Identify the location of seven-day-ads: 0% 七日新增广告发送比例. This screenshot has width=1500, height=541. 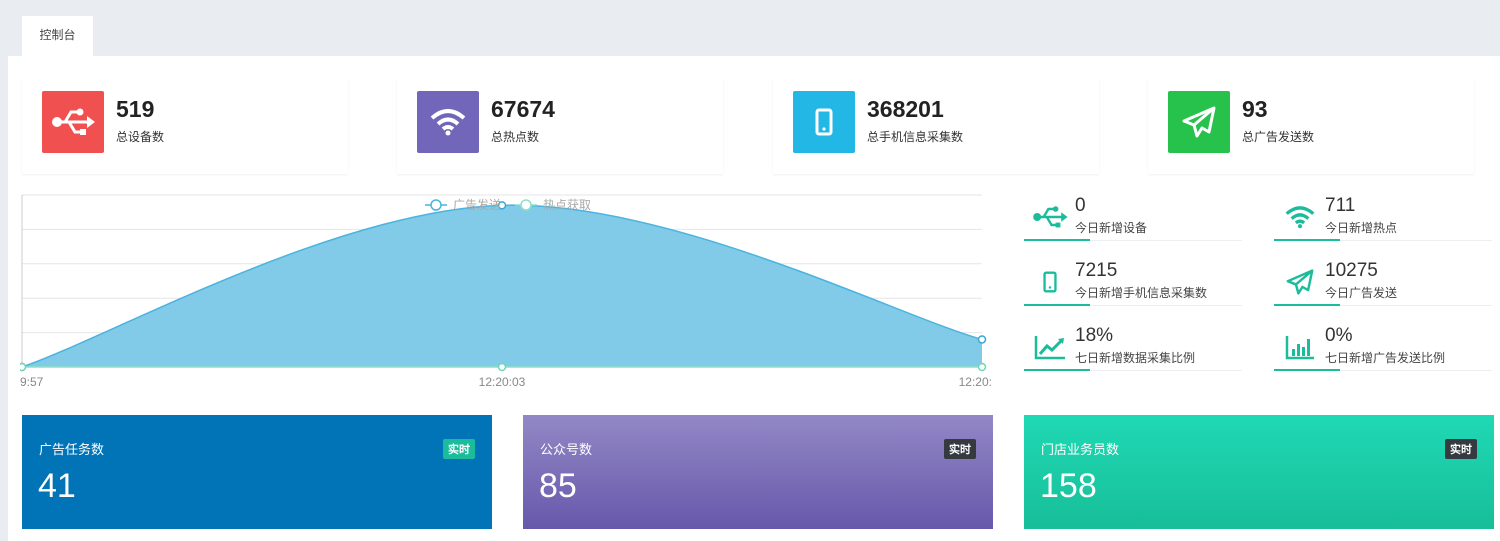
(1383, 353).